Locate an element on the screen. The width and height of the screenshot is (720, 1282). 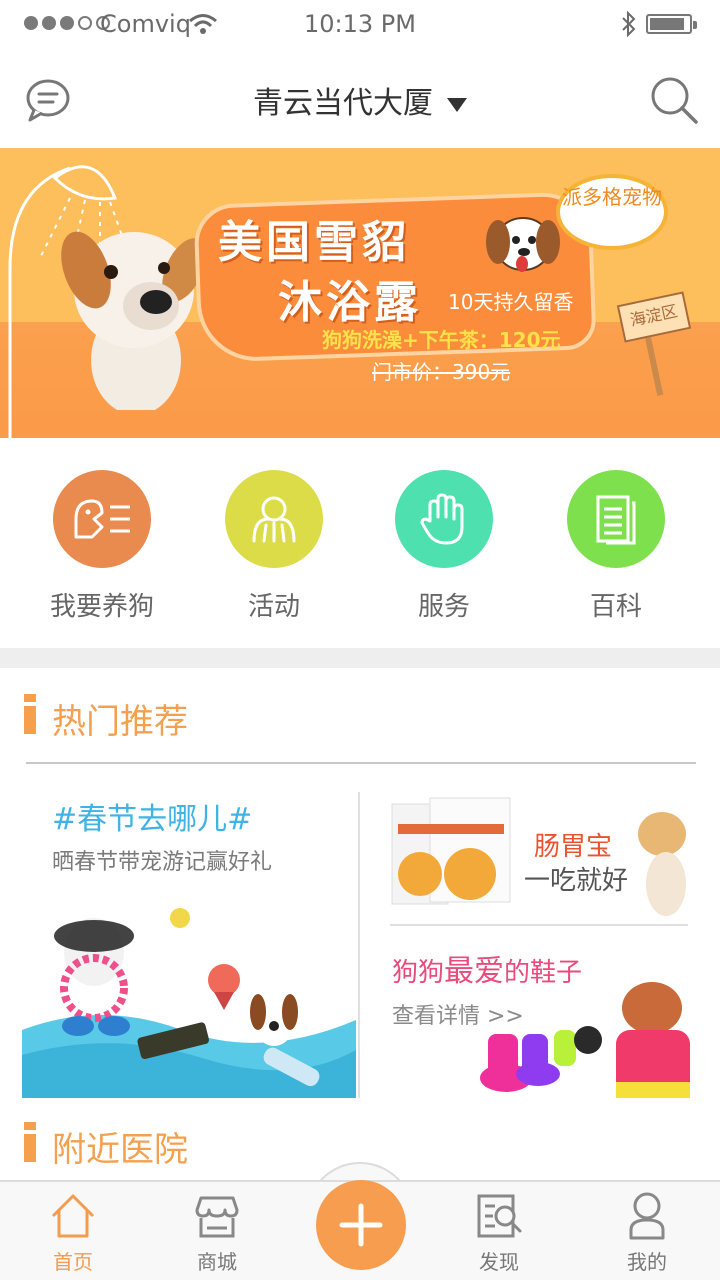
tab-store: 商城 is located at coordinates (217, 1232).